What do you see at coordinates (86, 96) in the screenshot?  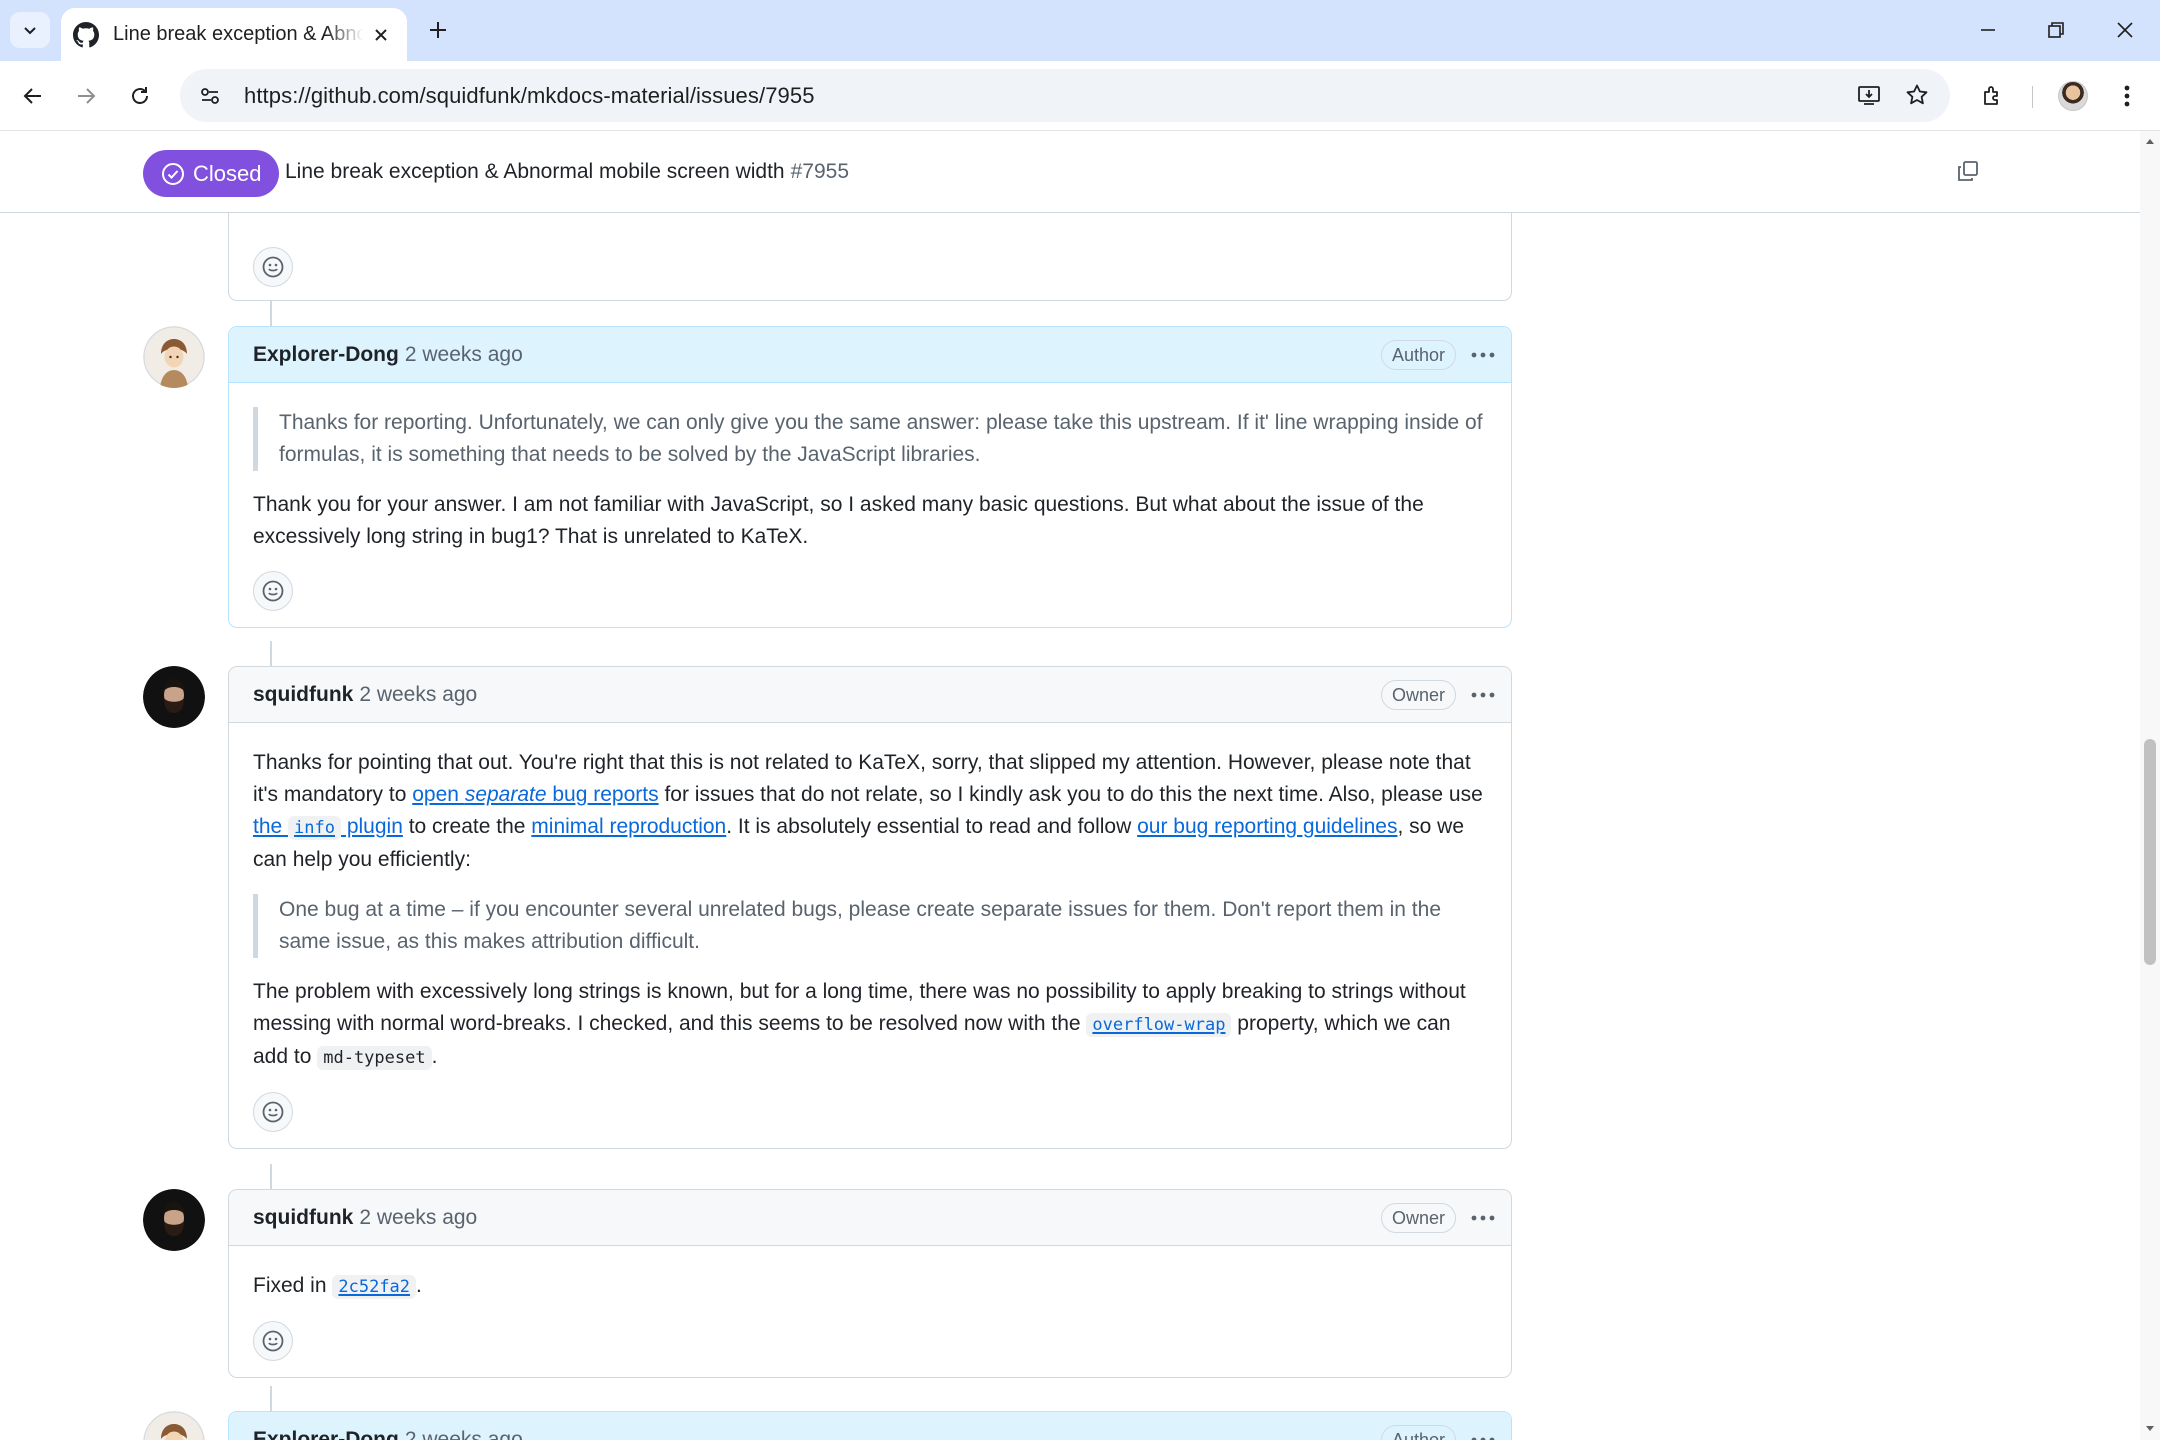 I see `forward-arrow-icon` at bounding box center [86, 96].